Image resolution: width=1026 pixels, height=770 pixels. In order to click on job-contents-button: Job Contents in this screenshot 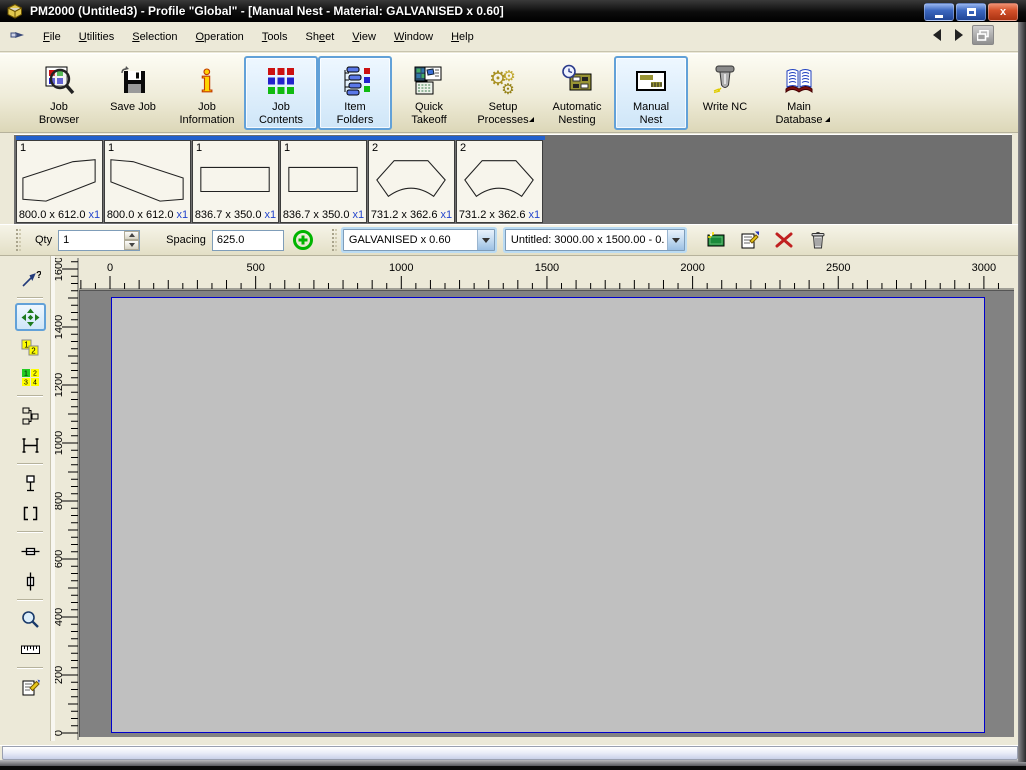, I will do `click(281, 93)`.